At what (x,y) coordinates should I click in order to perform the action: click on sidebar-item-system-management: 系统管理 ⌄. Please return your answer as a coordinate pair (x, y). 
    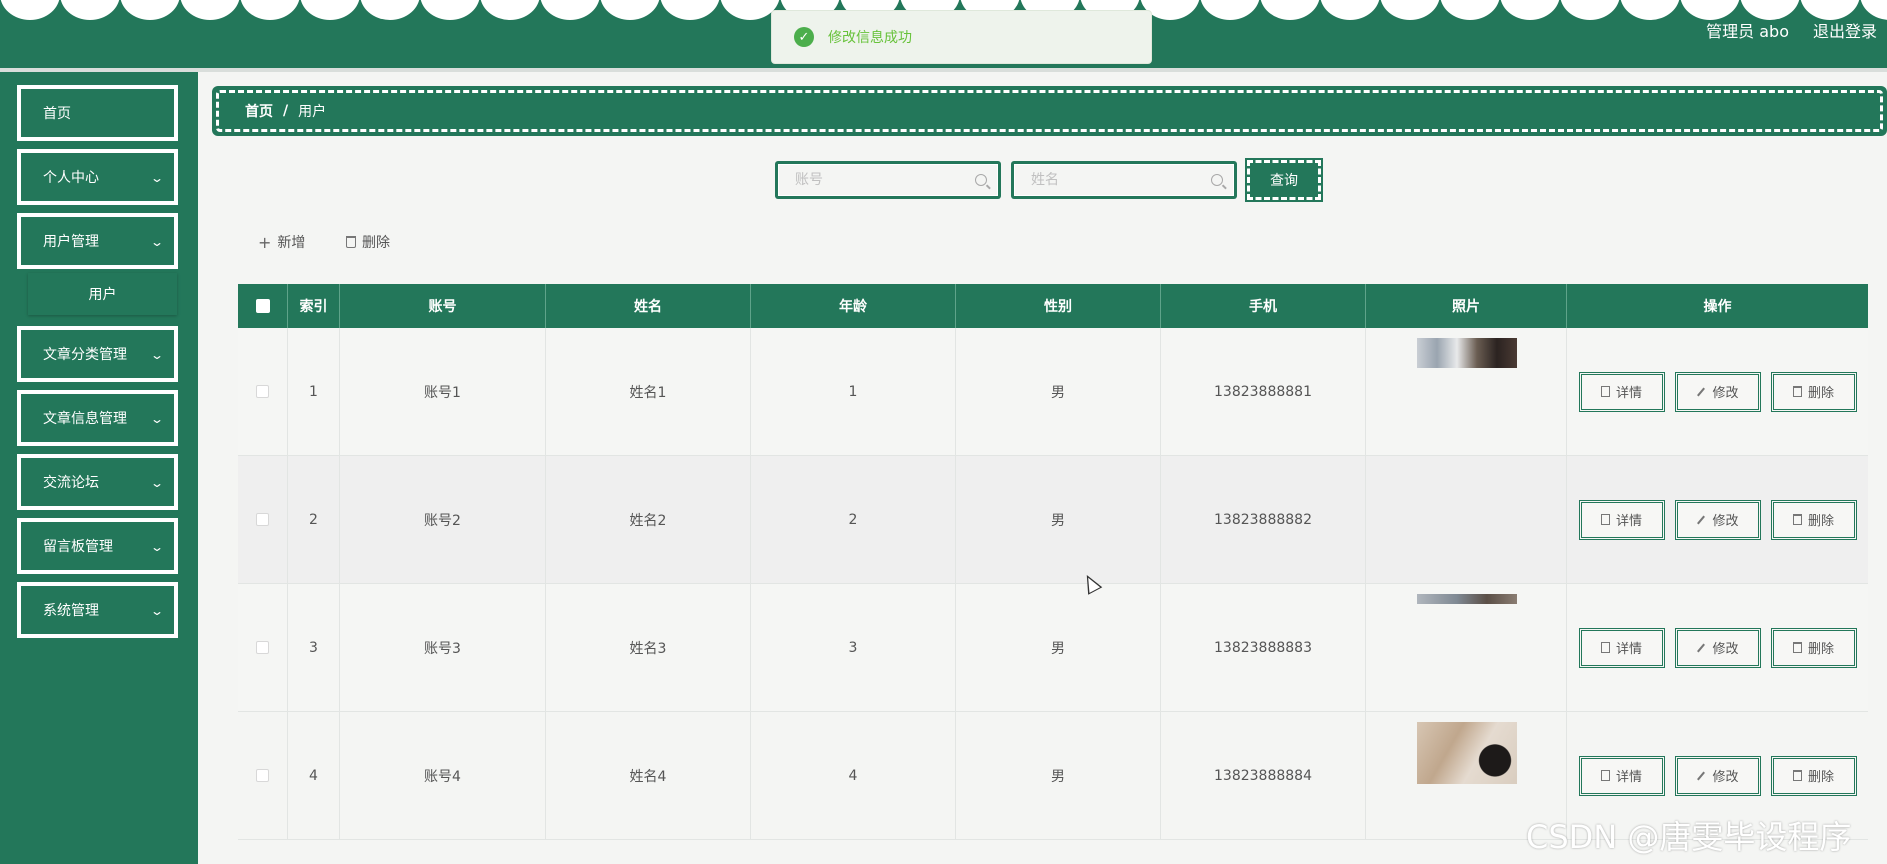
    Looking at the image, I should click on (97, 610).